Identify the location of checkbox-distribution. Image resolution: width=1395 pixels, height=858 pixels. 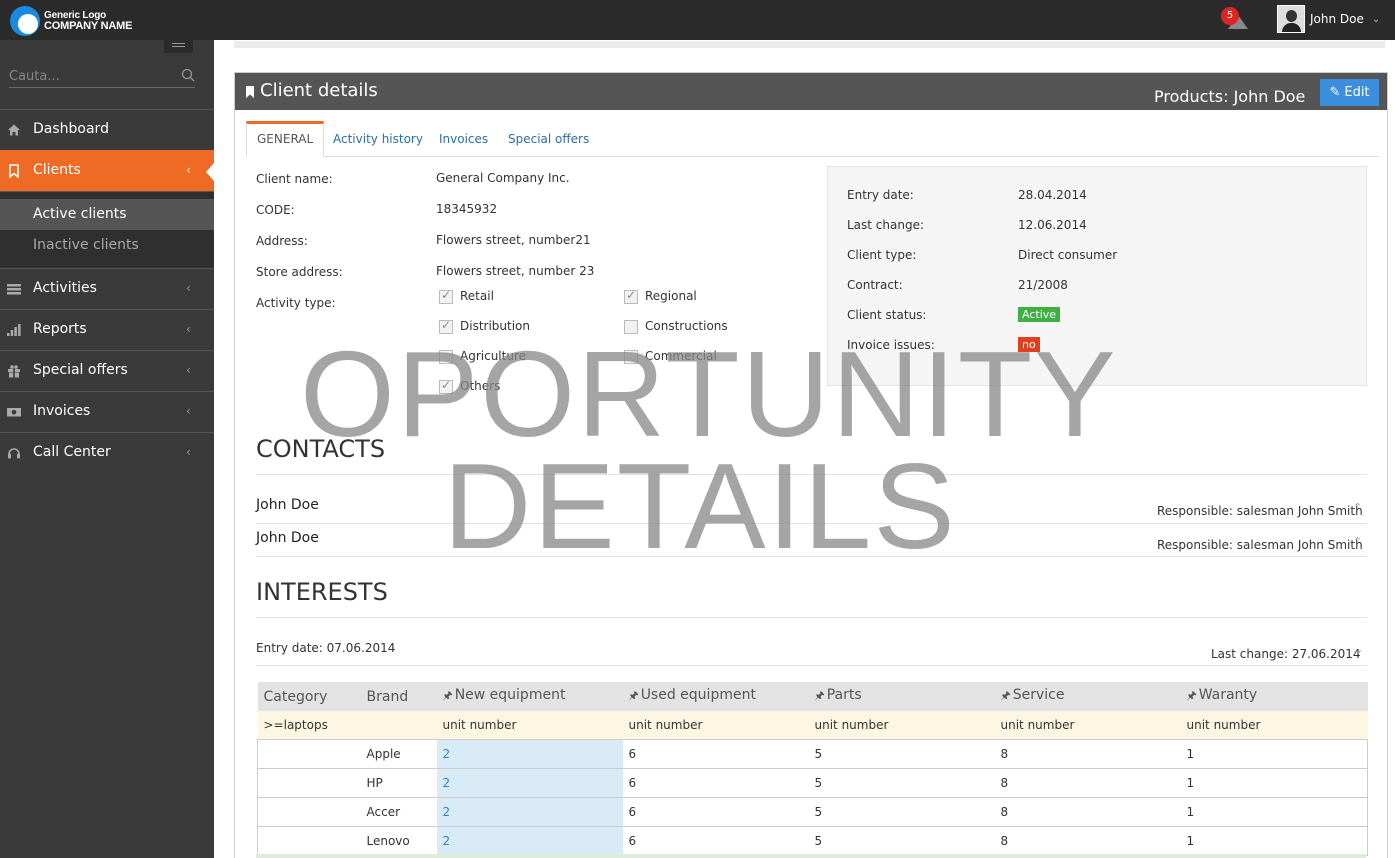
(446, 326).